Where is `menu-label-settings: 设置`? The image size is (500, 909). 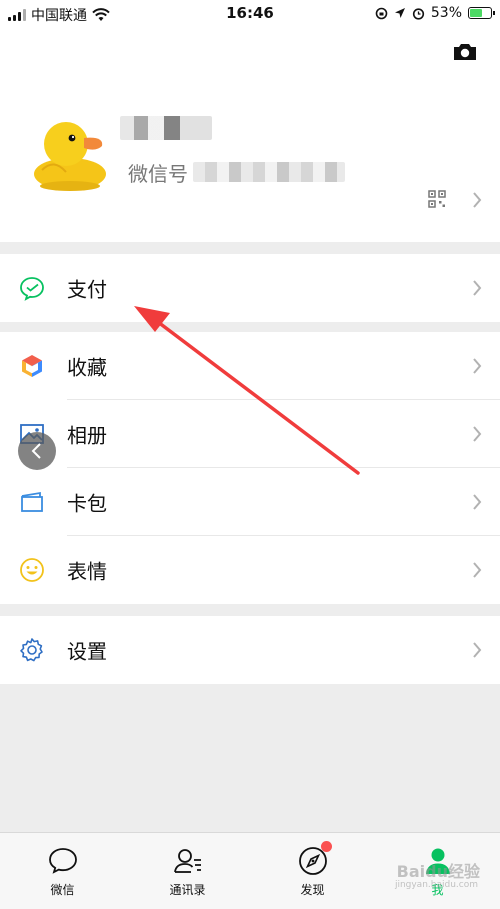 menu-label-settings: 设置 is located at coordinates (87, 651).